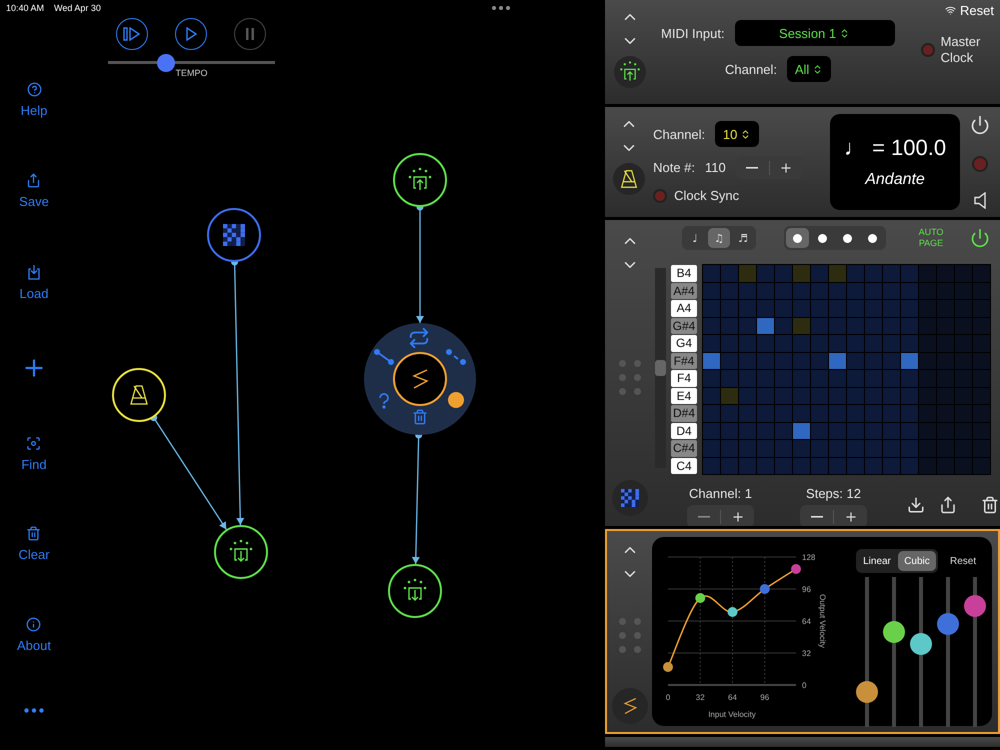 The width and height of the screenshot is (1000, 750). Describe the element at coordinates (833, 515) in the screenshot. I see `steps-stepper` at that location.